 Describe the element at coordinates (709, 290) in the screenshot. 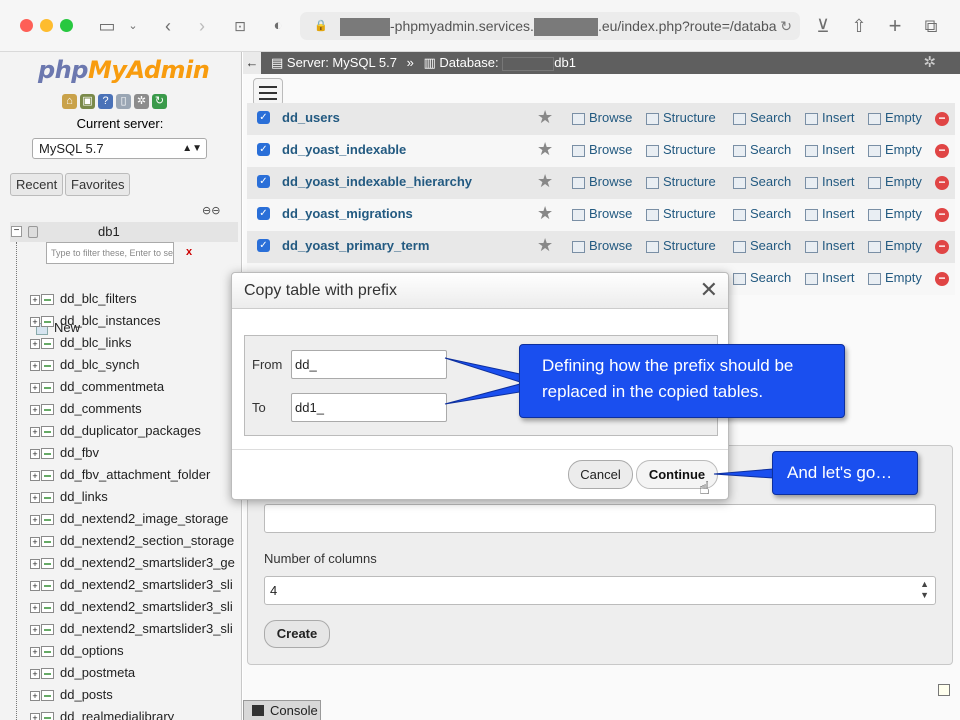

I see `close-icon: ✕` at that location.